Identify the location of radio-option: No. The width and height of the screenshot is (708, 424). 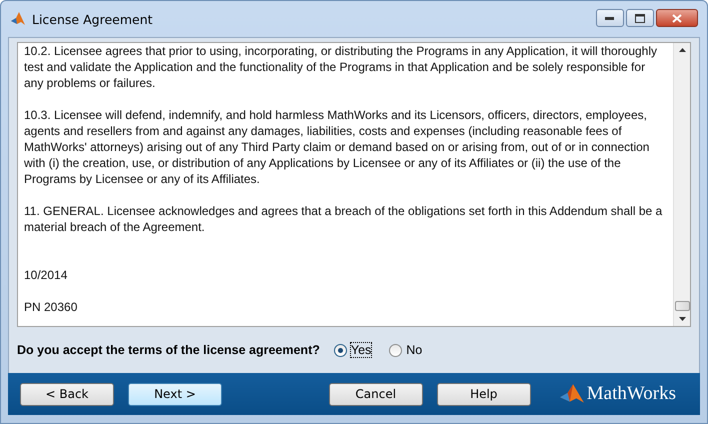
(405, 350).